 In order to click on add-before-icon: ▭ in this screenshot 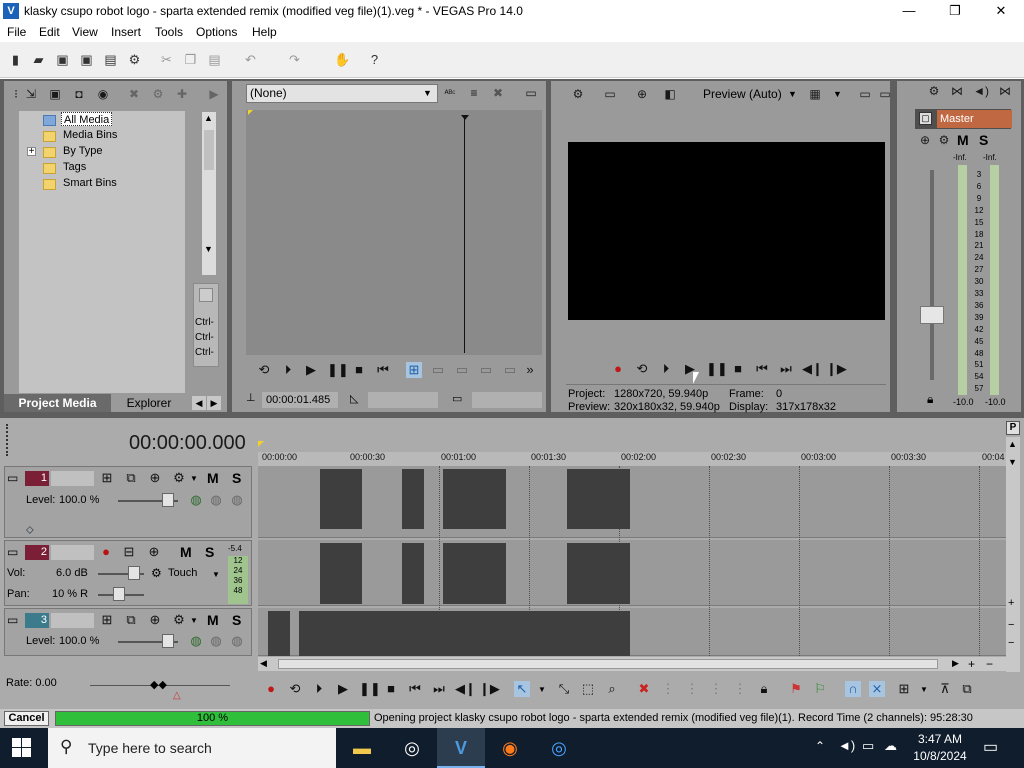, I will do `click(438, 370)`.